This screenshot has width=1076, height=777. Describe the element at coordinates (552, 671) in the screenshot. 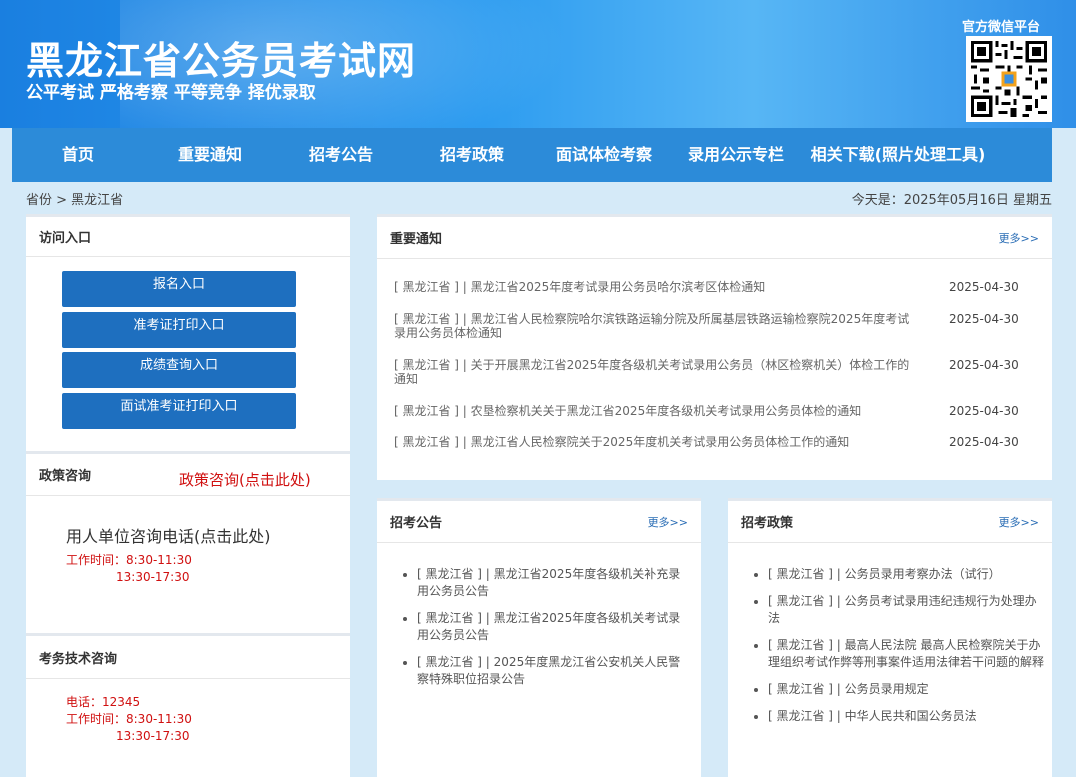

I see `list-item: [ 黑龙江省 ] | 2025年度黑龙江省公安机关人民警察特殊职位招录公告` at that location.